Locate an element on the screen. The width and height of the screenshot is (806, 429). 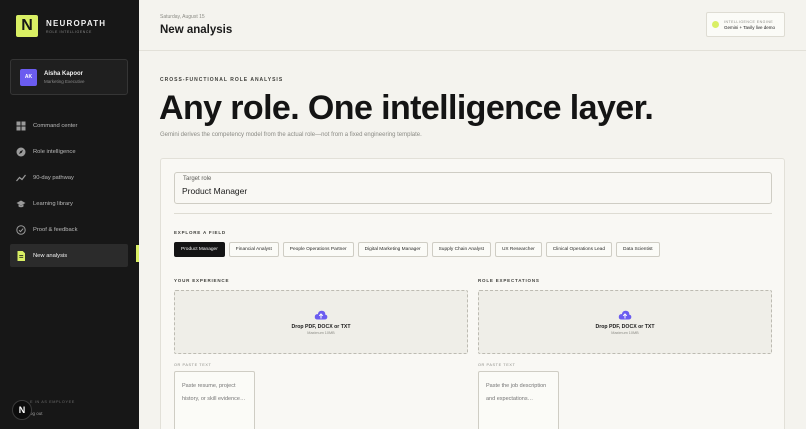
chip-financial-analyst: Financial Analyst is located at coordinates (253, 249).